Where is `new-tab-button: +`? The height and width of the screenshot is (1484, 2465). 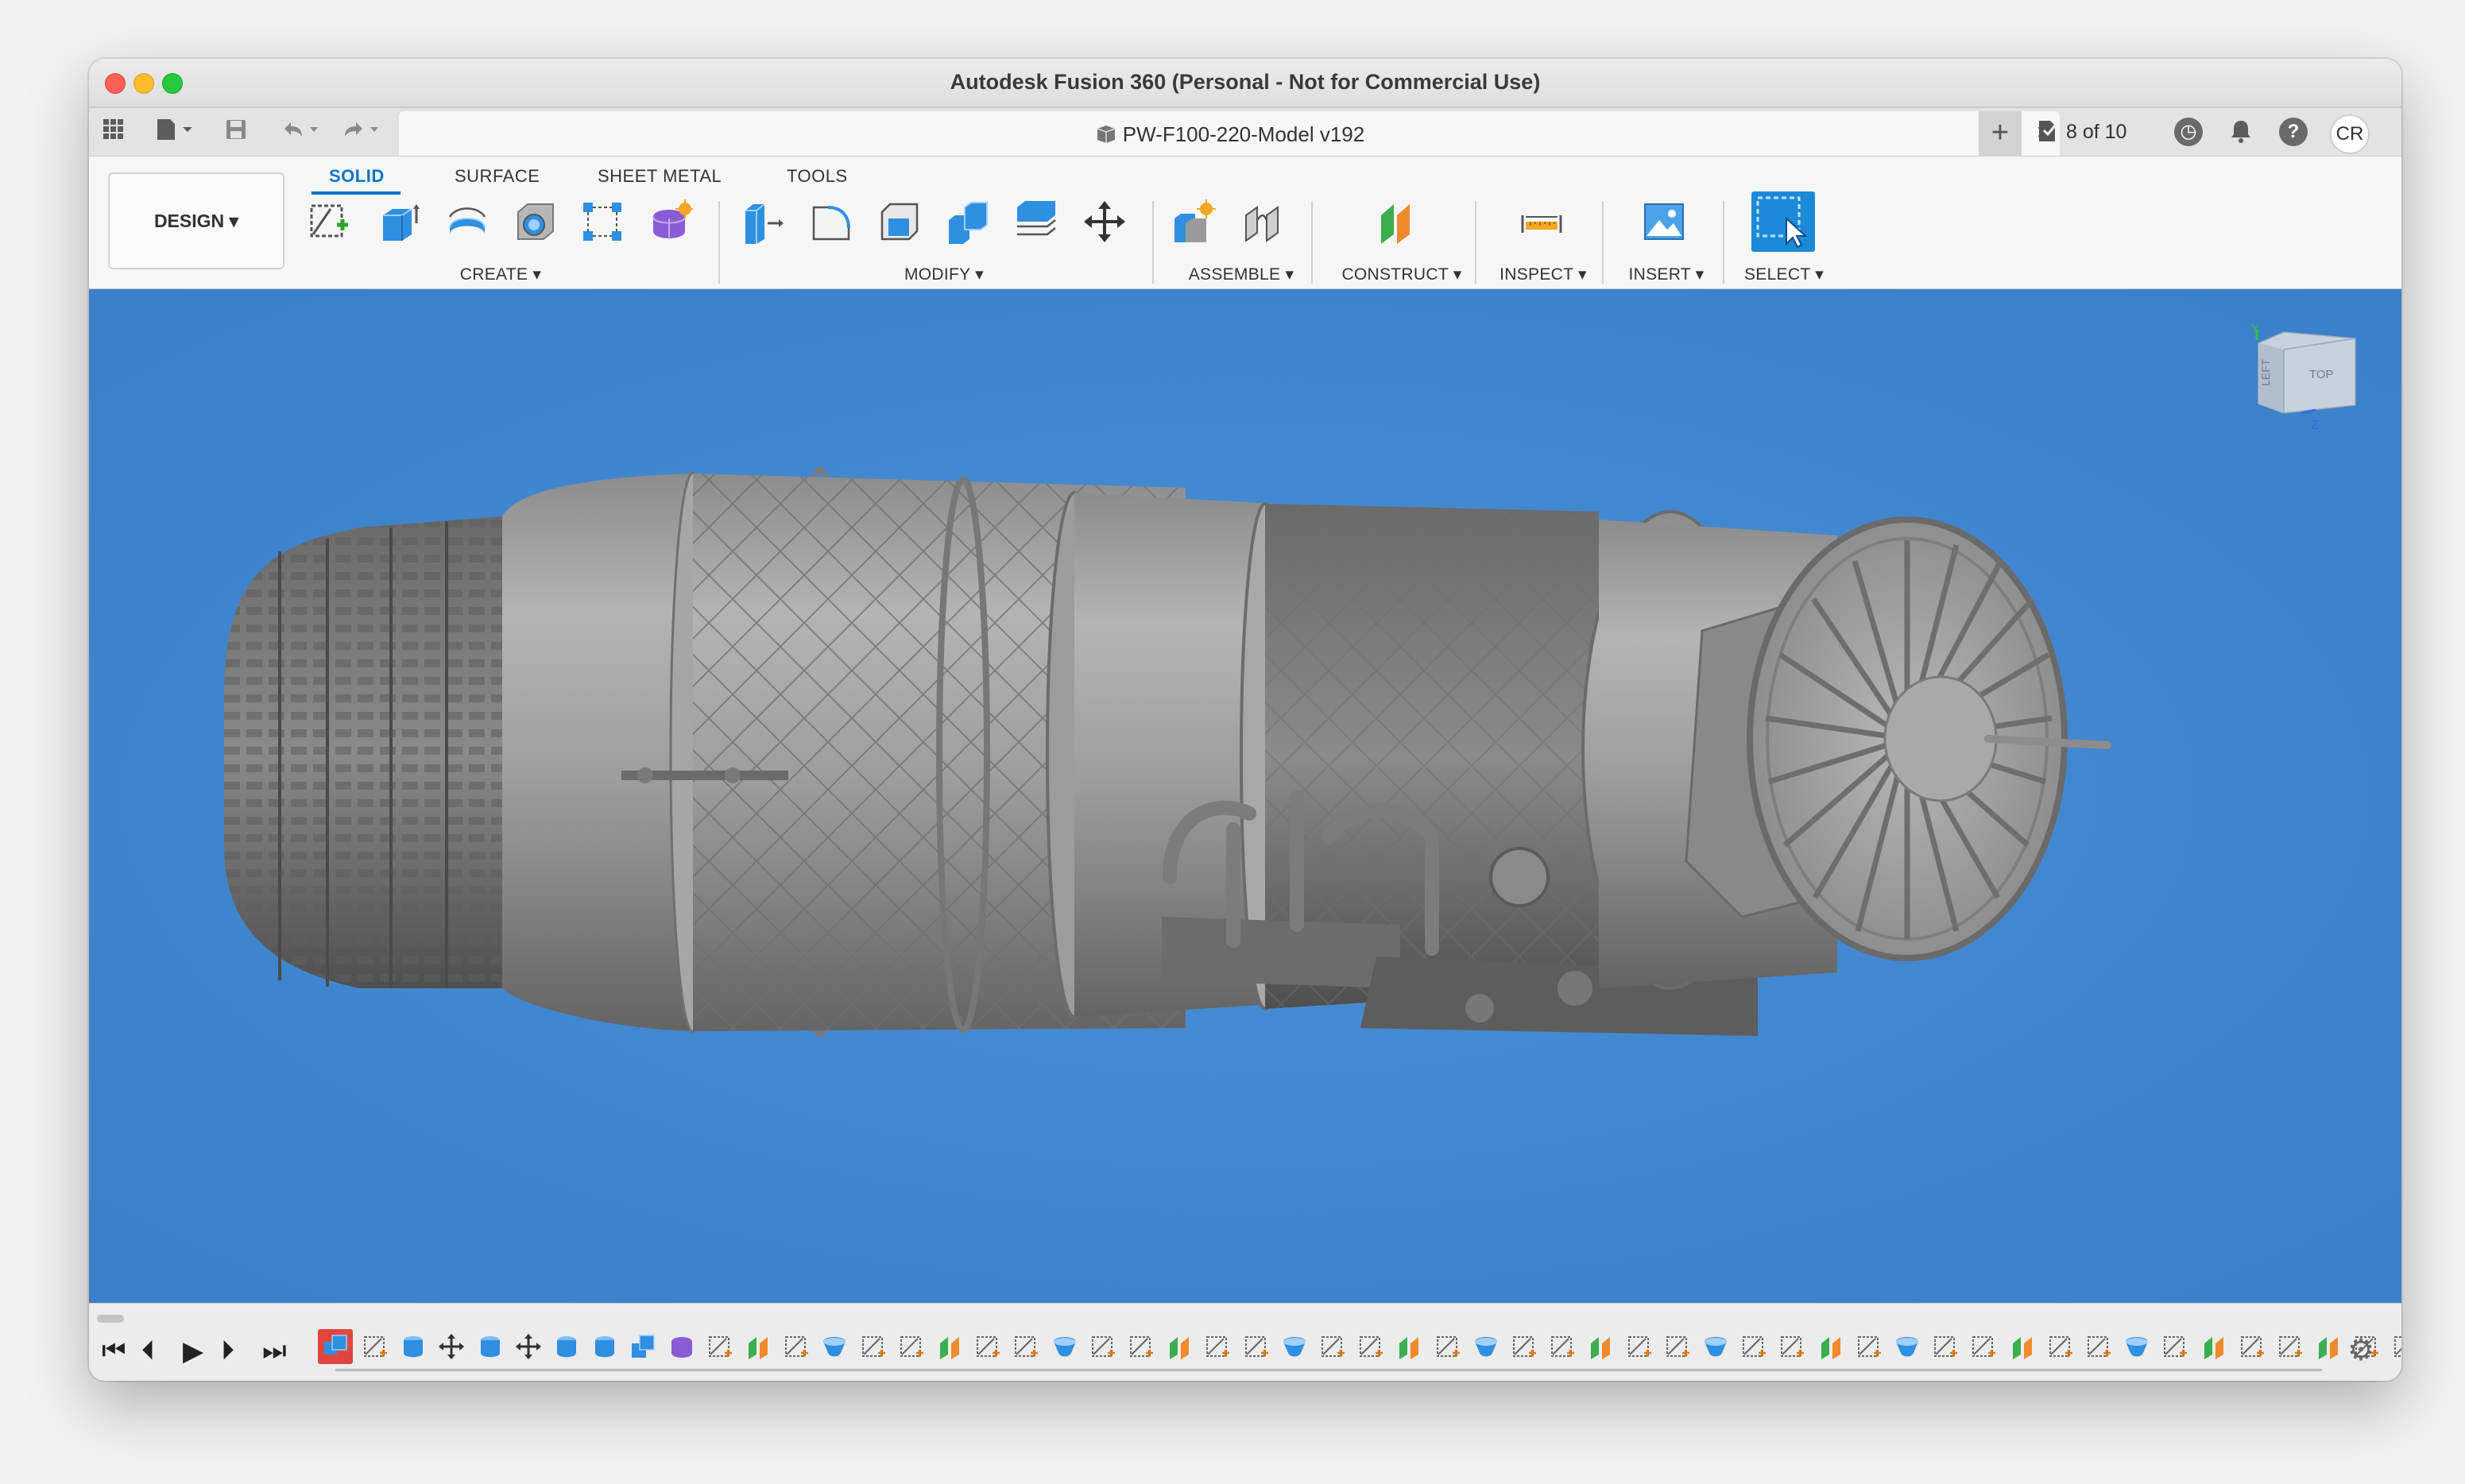 new-tab-button: + is located at coordinates (2000, 133).